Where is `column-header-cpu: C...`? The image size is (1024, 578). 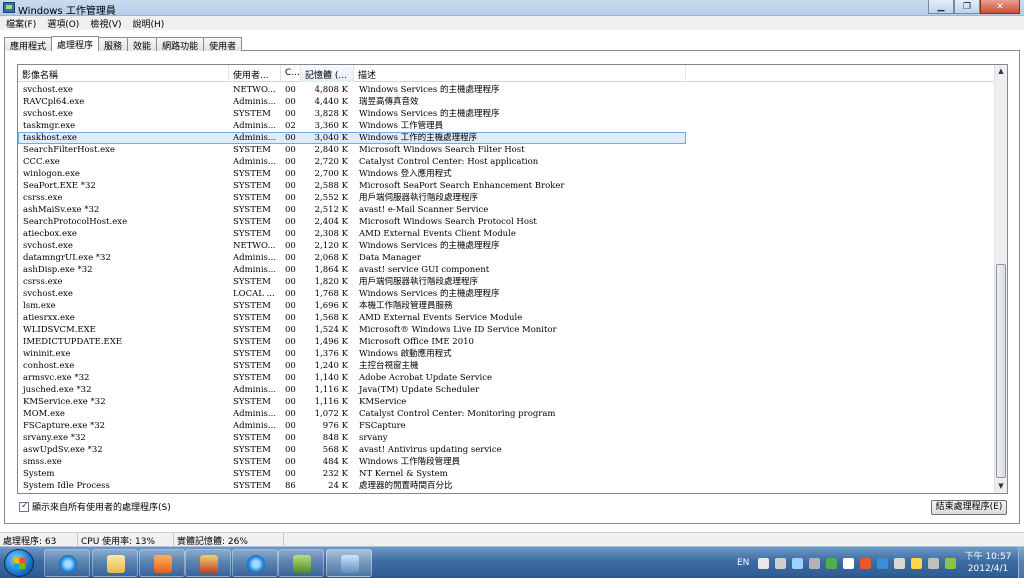
column-header-cpu: C... is located at coordinates (291, 73).